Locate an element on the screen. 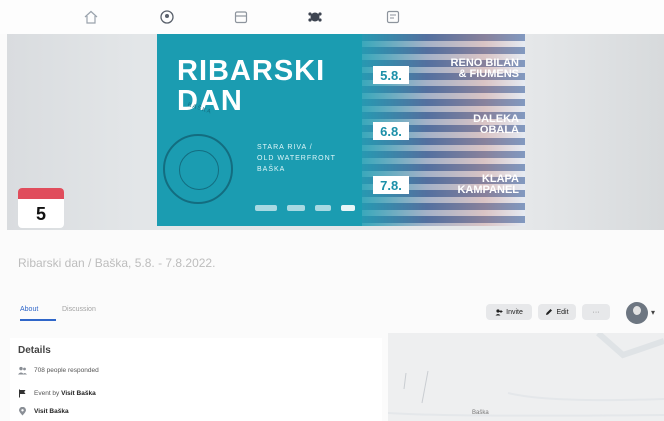 The height and width of the screenshot is (421, 664). more-options-button: ··· is located at coordinates (596, 312).